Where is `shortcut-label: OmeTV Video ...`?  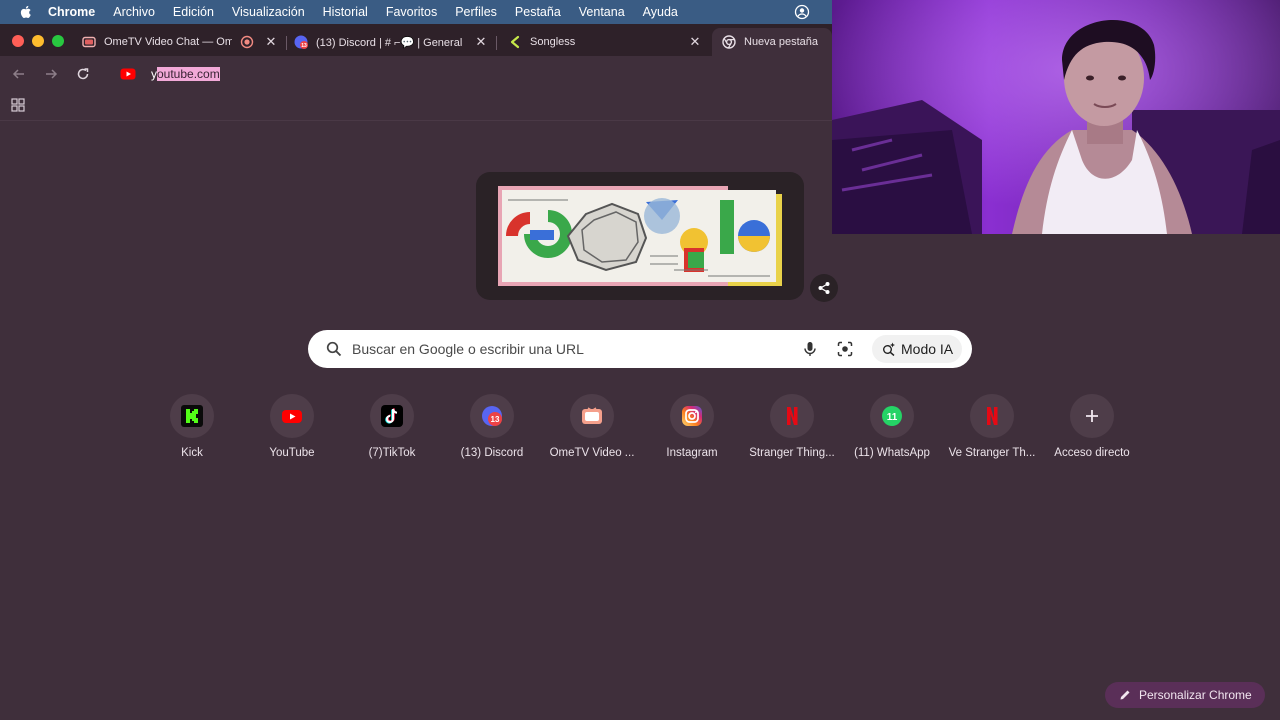 shortcut-label: OmeTV Video ... is located at coordinates (592, 453).